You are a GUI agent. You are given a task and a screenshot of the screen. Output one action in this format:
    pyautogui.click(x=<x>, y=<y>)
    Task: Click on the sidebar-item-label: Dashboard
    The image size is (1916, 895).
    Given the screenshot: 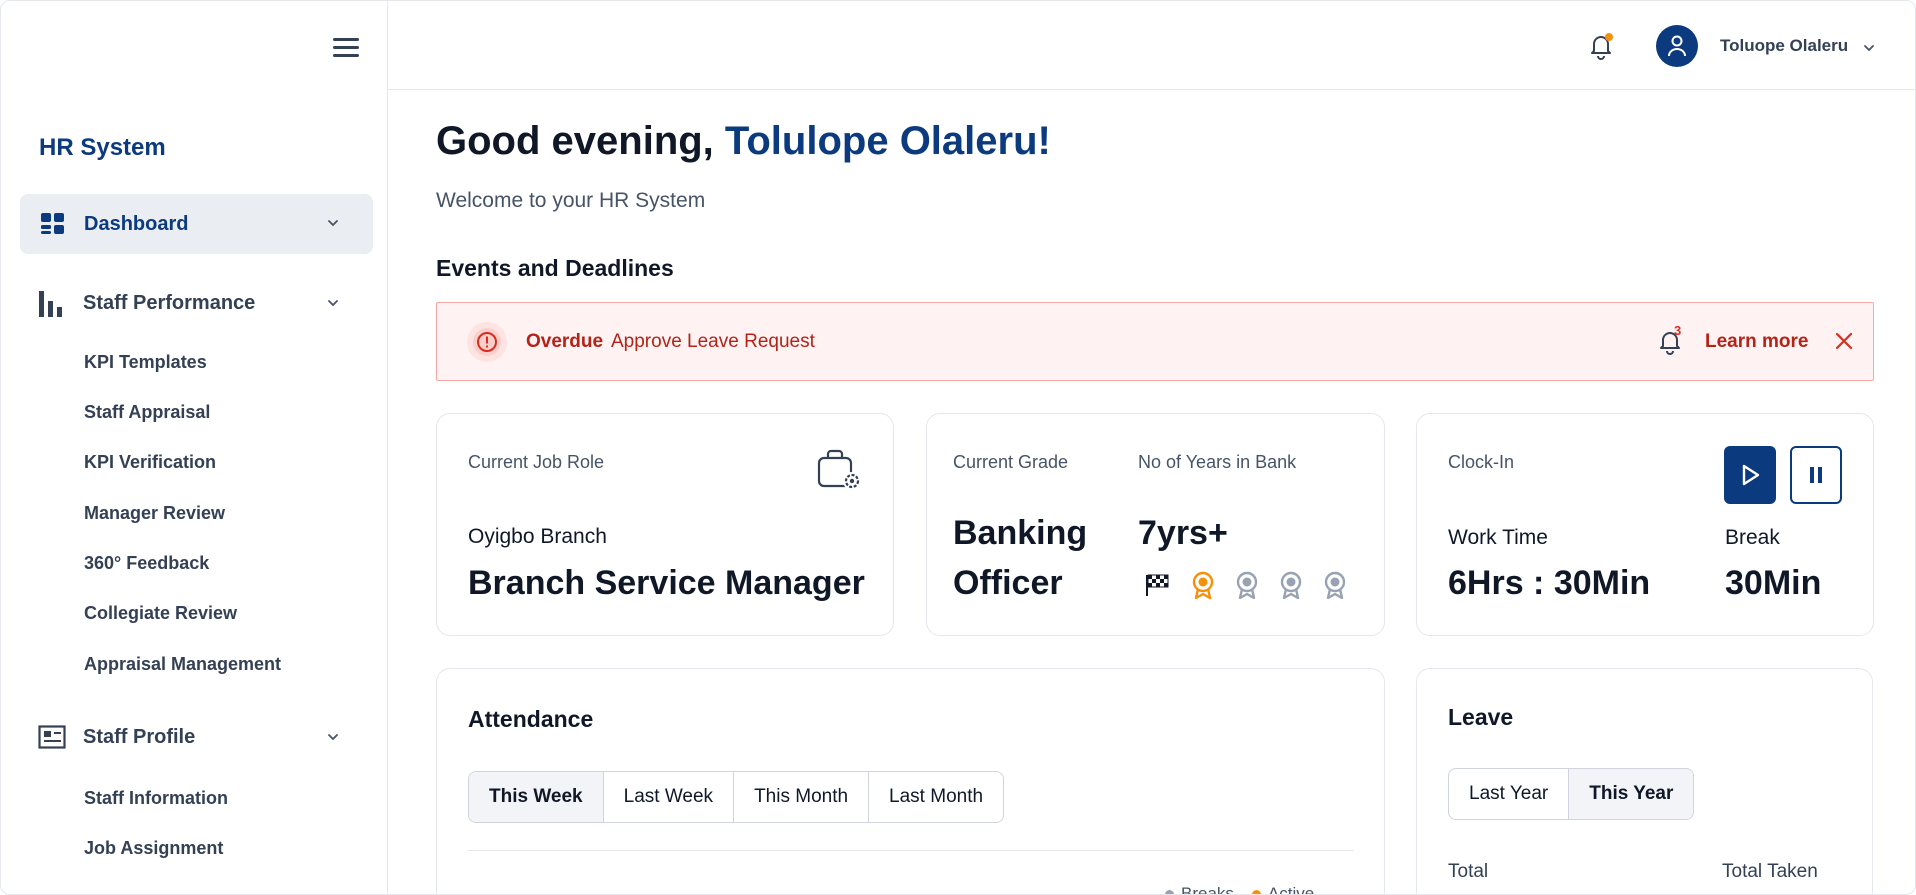 What is the action you would take?
    pyautogui.click(x=136, y=223)
    